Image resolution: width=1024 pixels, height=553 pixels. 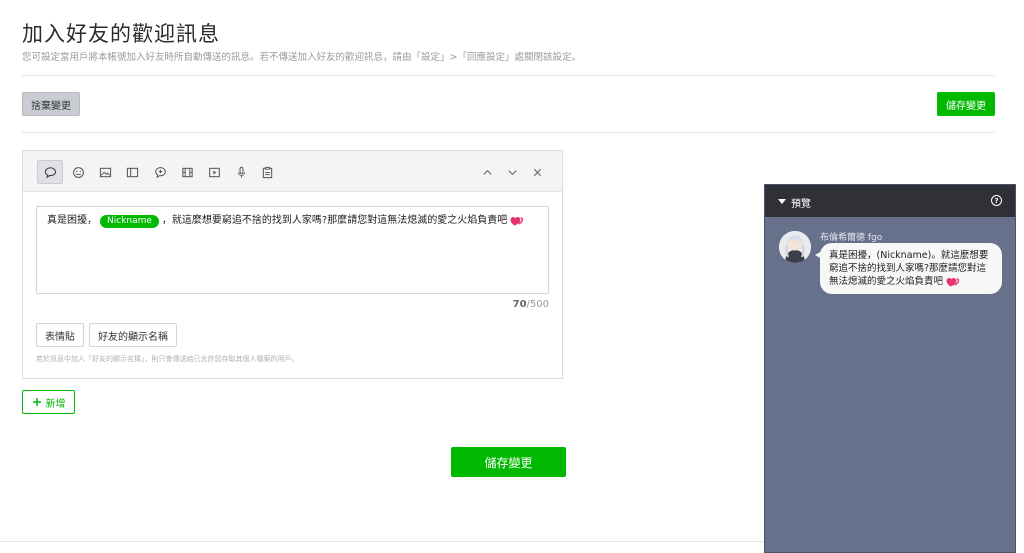 I want to click on message-text-before: 真是困擾，, so click(x=72, y=220).